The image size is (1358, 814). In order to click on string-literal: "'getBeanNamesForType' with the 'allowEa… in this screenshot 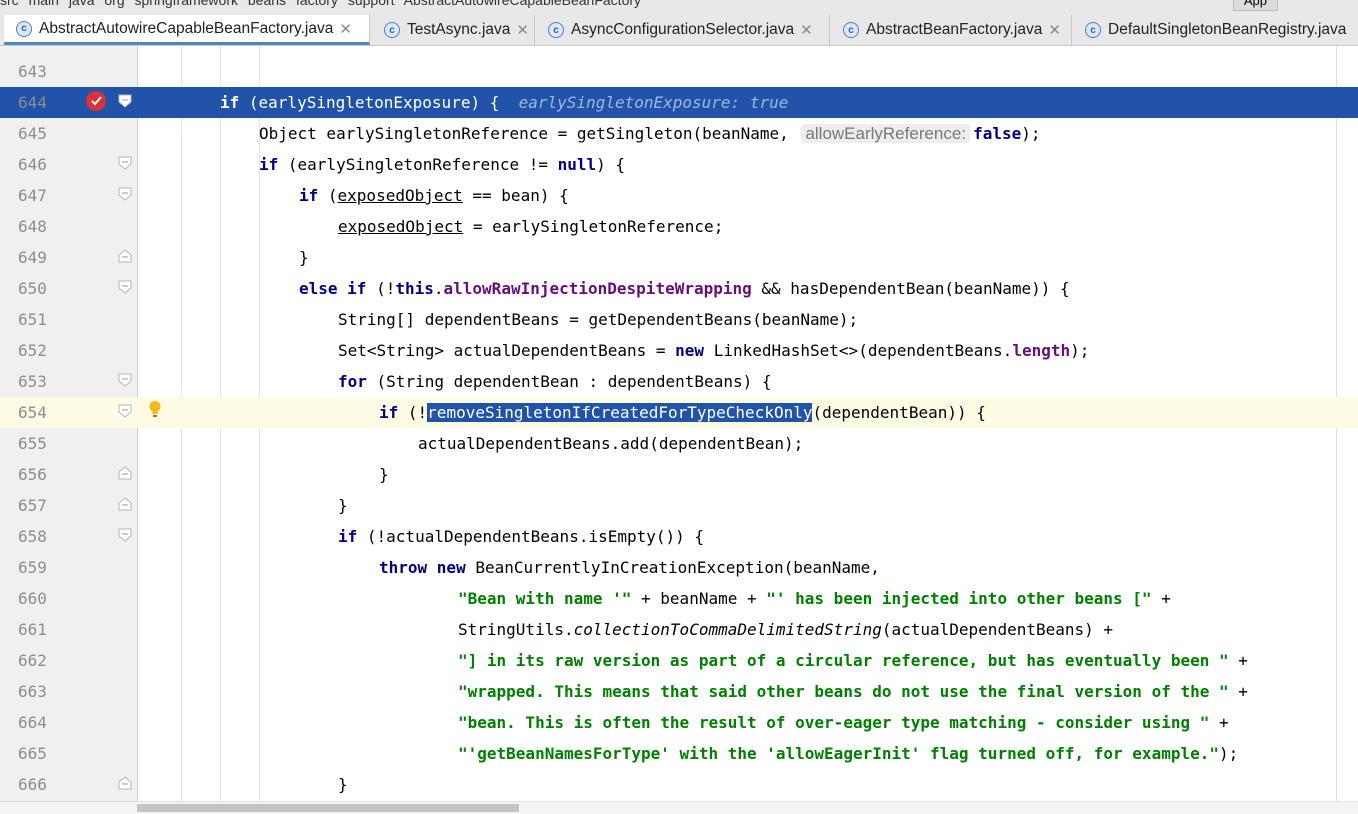, I will do `click(838, 753)`.